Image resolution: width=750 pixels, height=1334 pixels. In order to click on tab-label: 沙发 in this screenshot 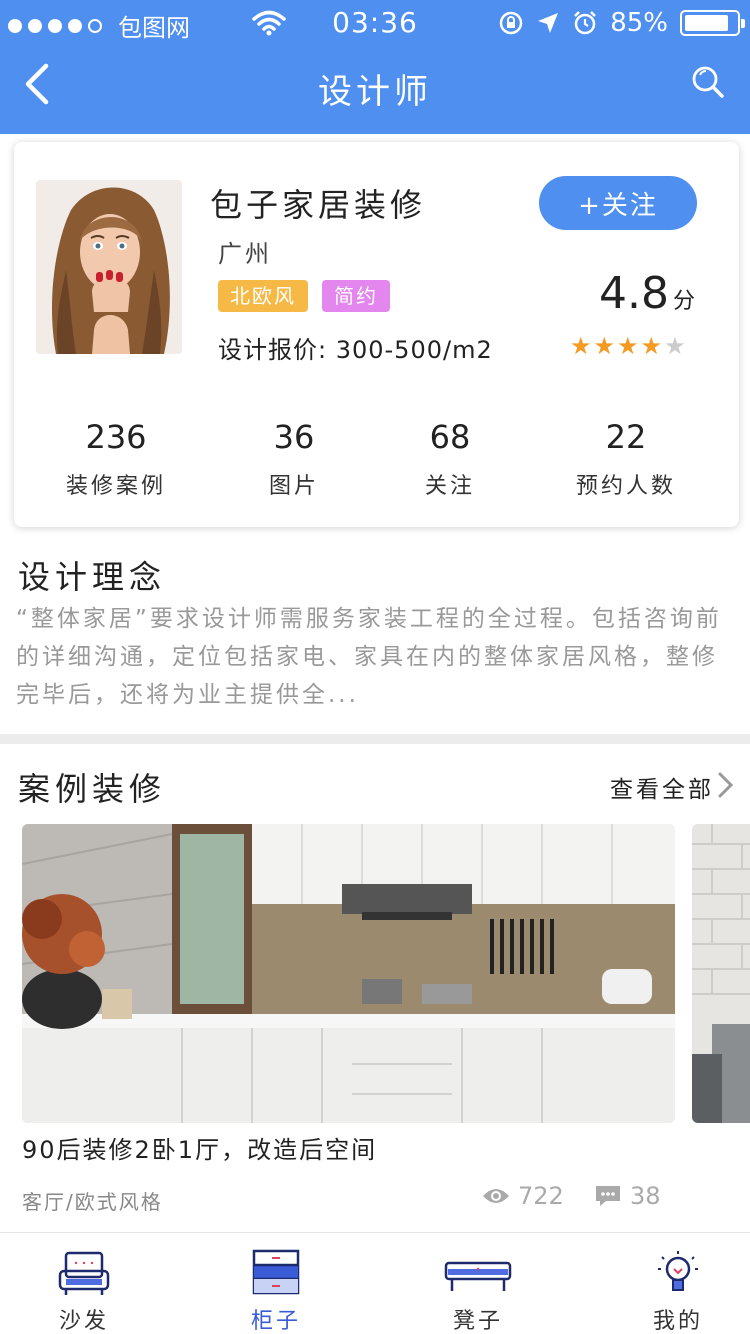, I will do `click(83, 1321)`.